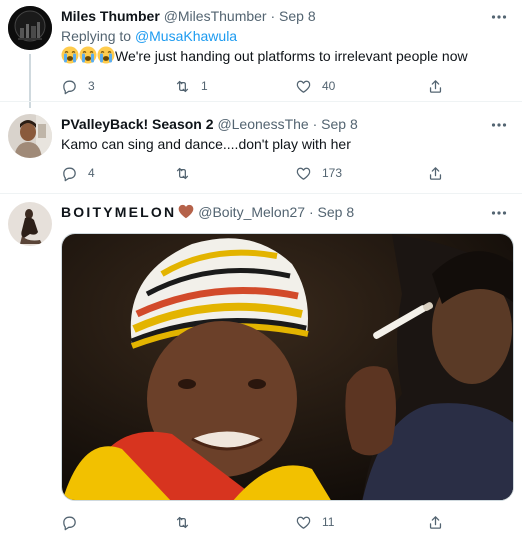 This screenshot has height=533, width=522. I want to click on mention-link: @MusaKhawula, so click(186, 36).